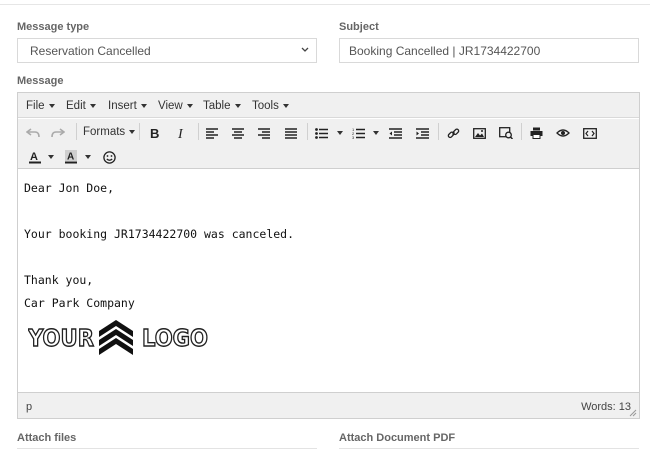  Describe the element at coordinates (606, 407) in the screenshot. I see `word-count: Words: 13` at that location.